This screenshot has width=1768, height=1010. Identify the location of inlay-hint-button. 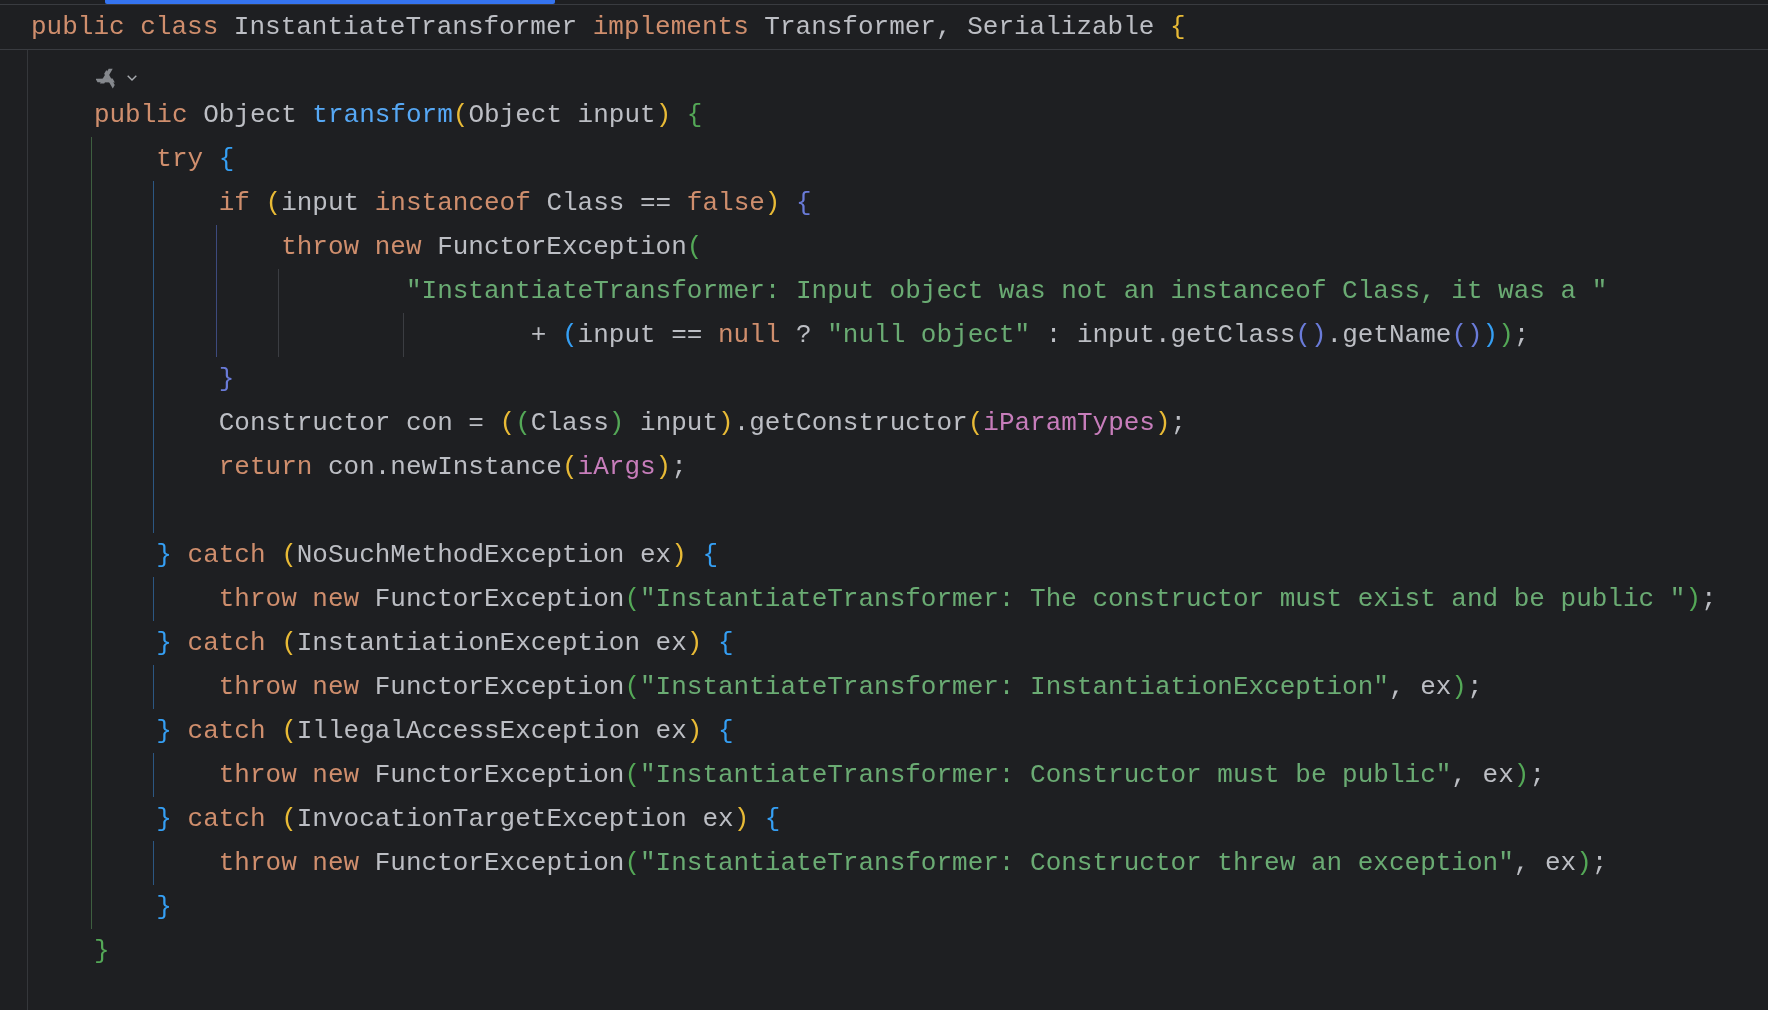
(116, 78).